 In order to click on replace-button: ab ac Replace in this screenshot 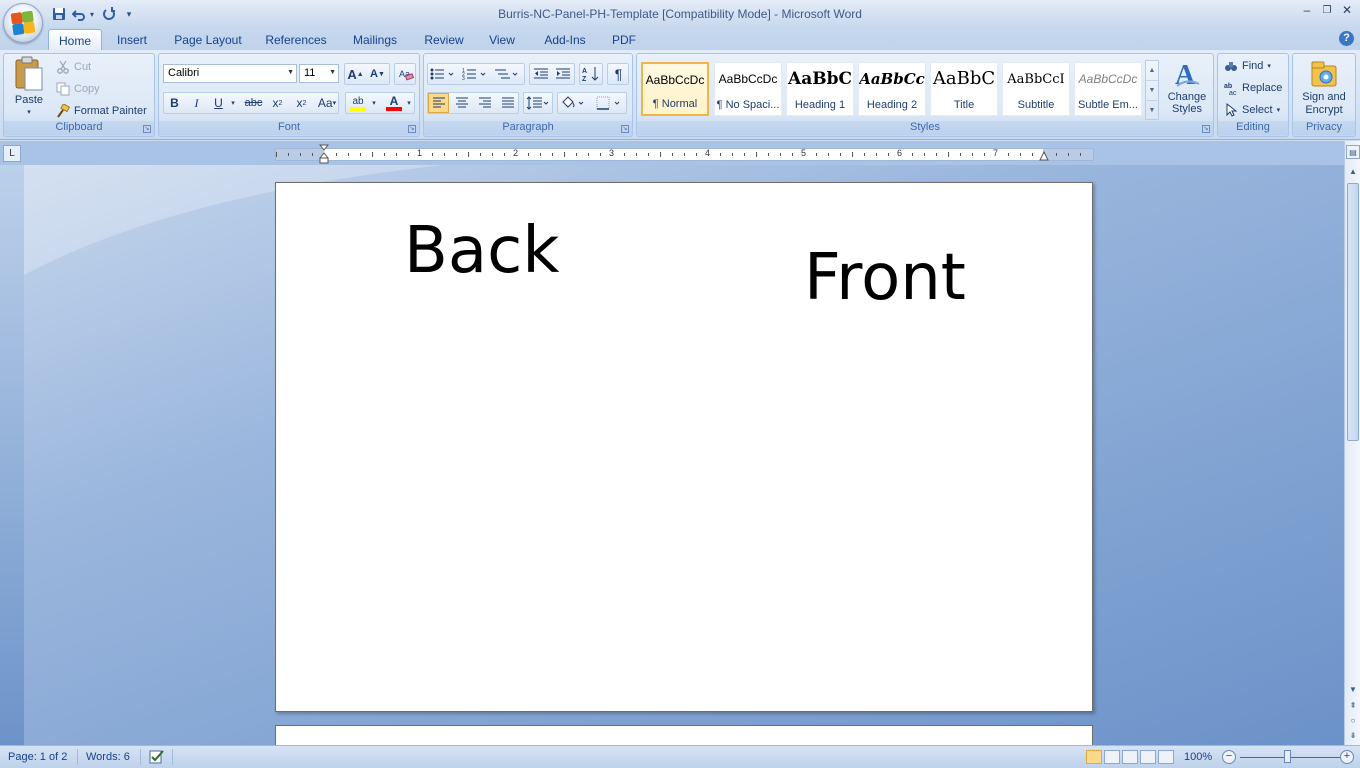, I will do `click(1253, 88)`.